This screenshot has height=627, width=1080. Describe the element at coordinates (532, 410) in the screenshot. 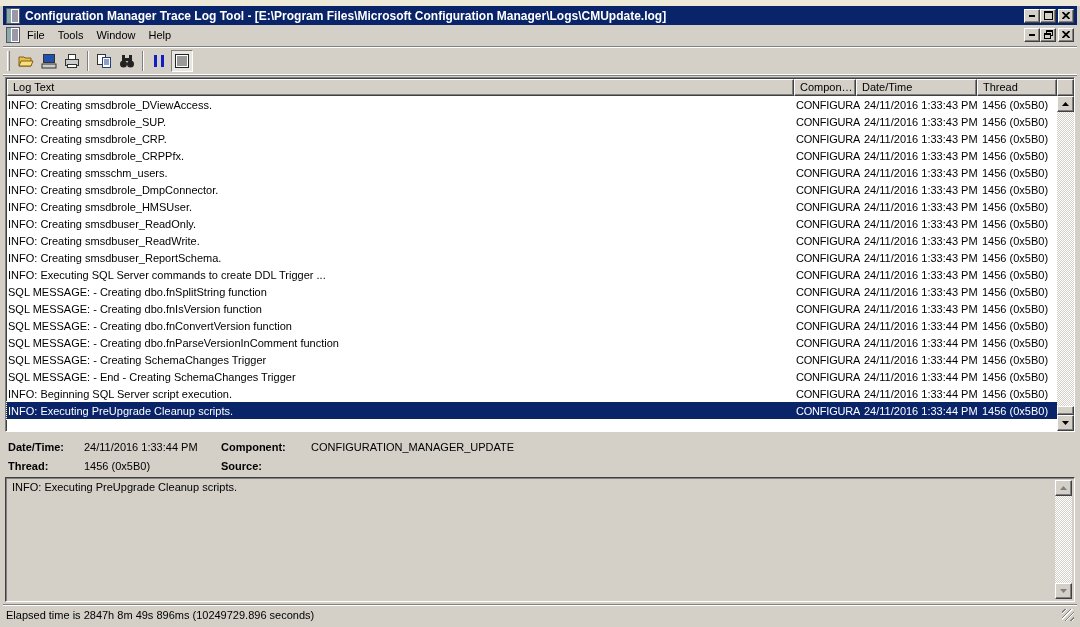

I see `log-row: INFO: Executing PreUpgrade Cleanup scripts. CONFIGURA 24/11/2016 1:33:44 PM 1456 (0x5B0)` at that location.